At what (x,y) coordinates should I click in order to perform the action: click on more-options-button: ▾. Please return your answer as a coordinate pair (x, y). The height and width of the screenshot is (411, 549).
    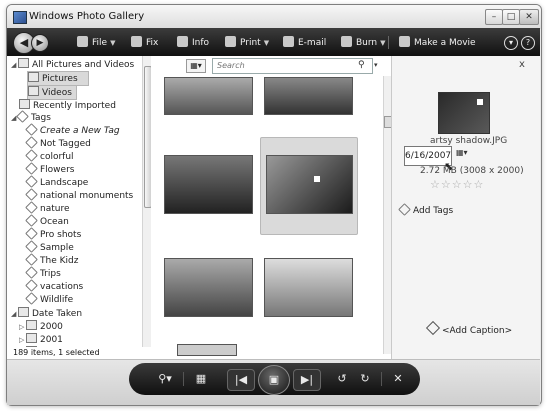
    Looking at the image, I should click on (511, 43).